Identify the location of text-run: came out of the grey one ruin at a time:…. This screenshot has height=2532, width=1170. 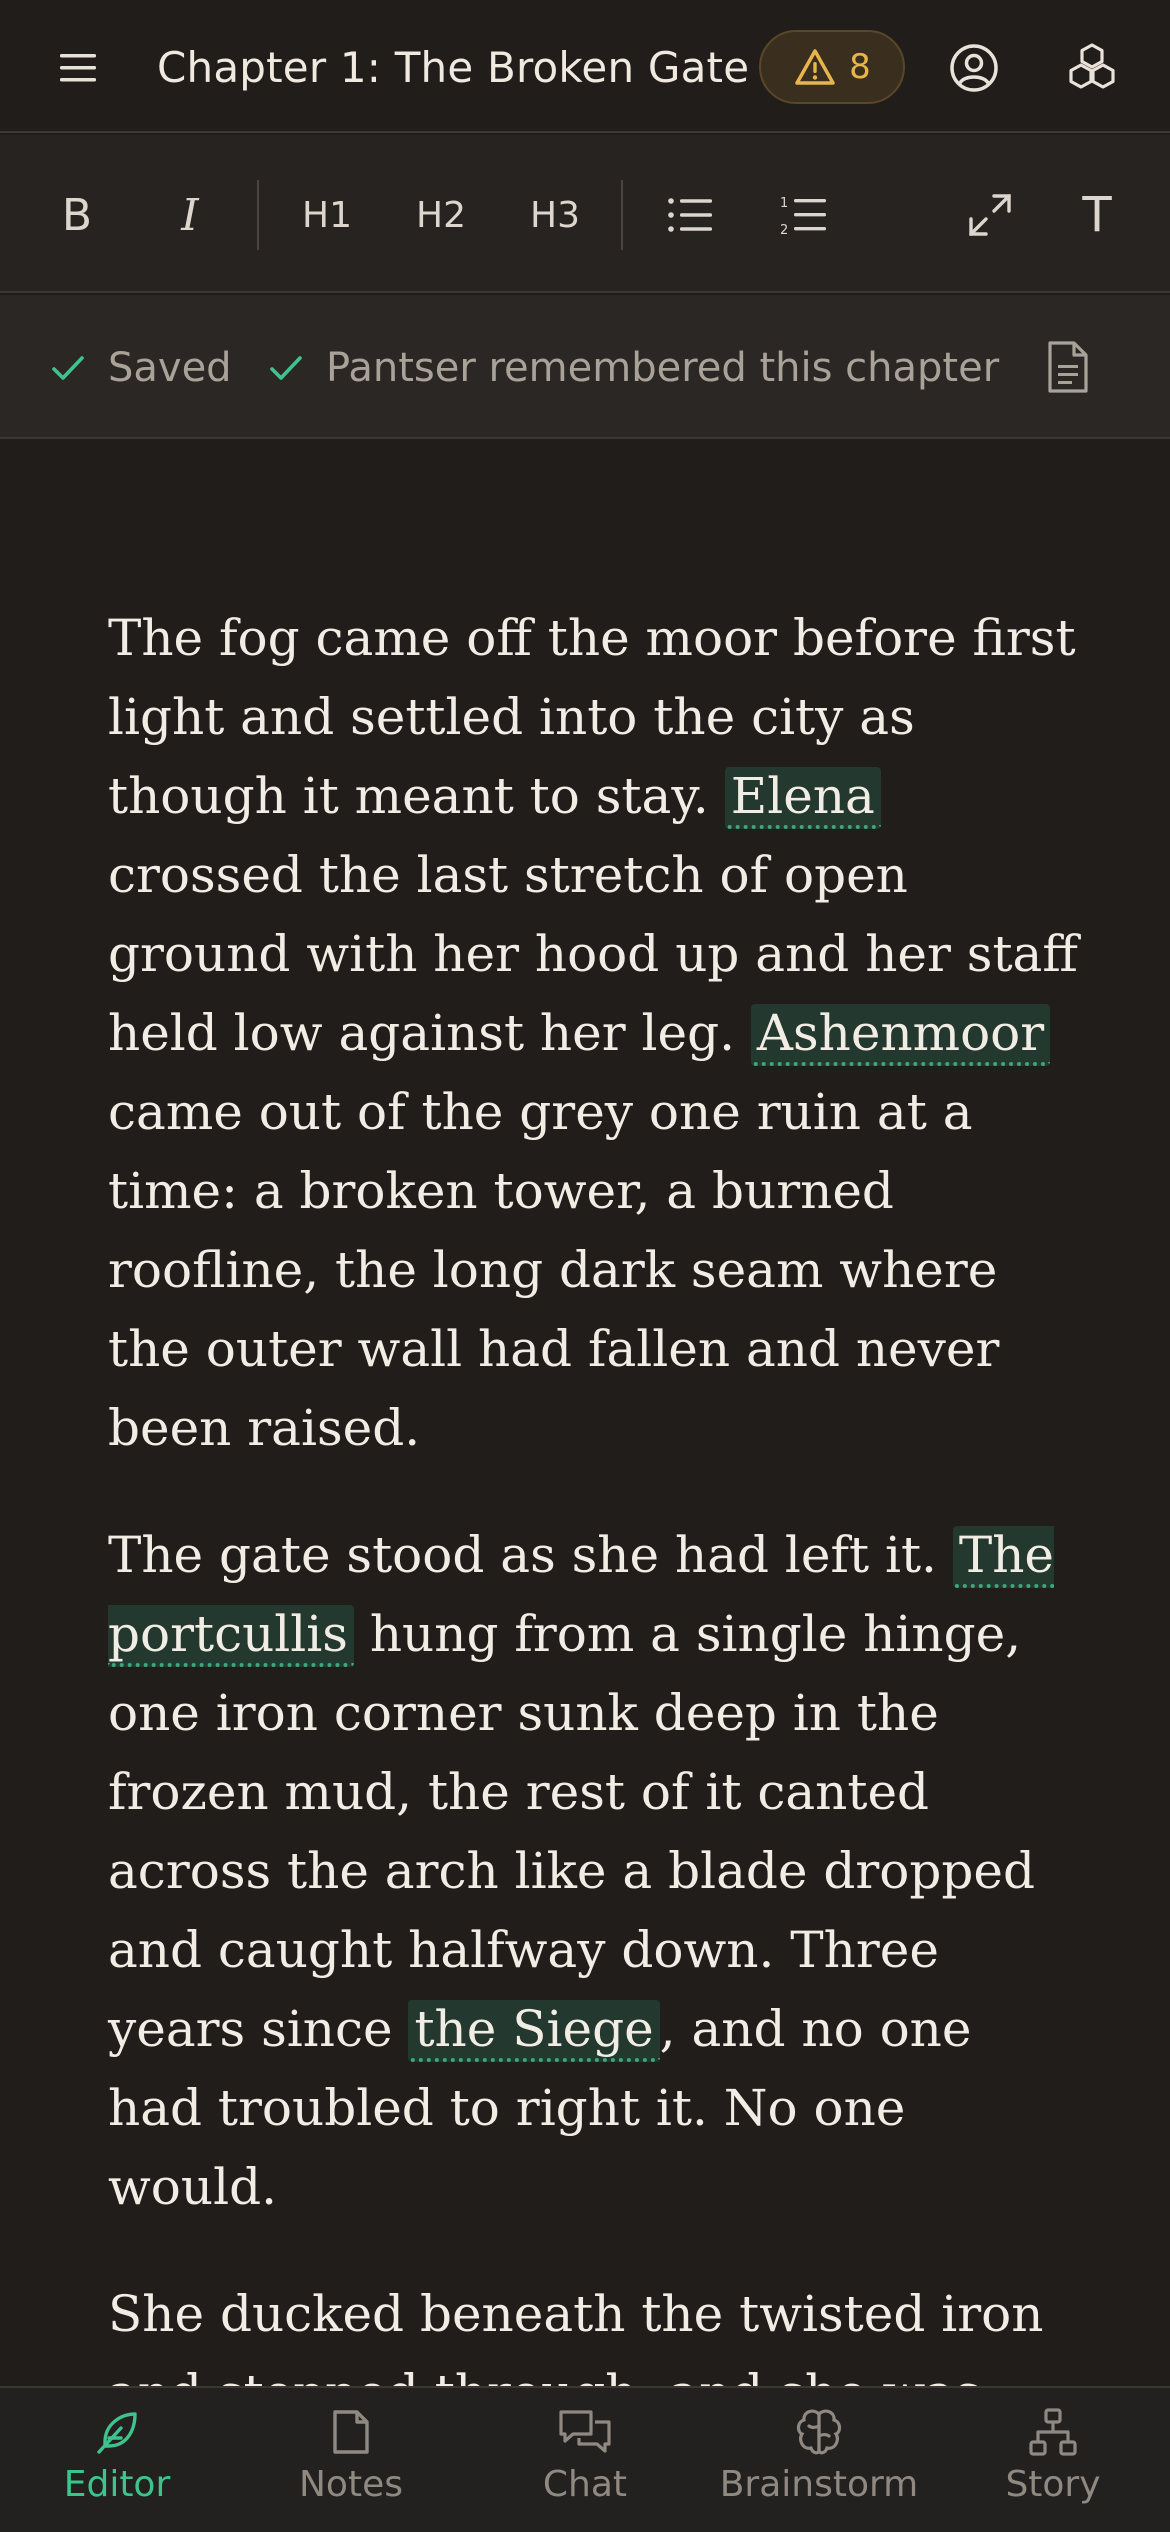
(554, 1270).